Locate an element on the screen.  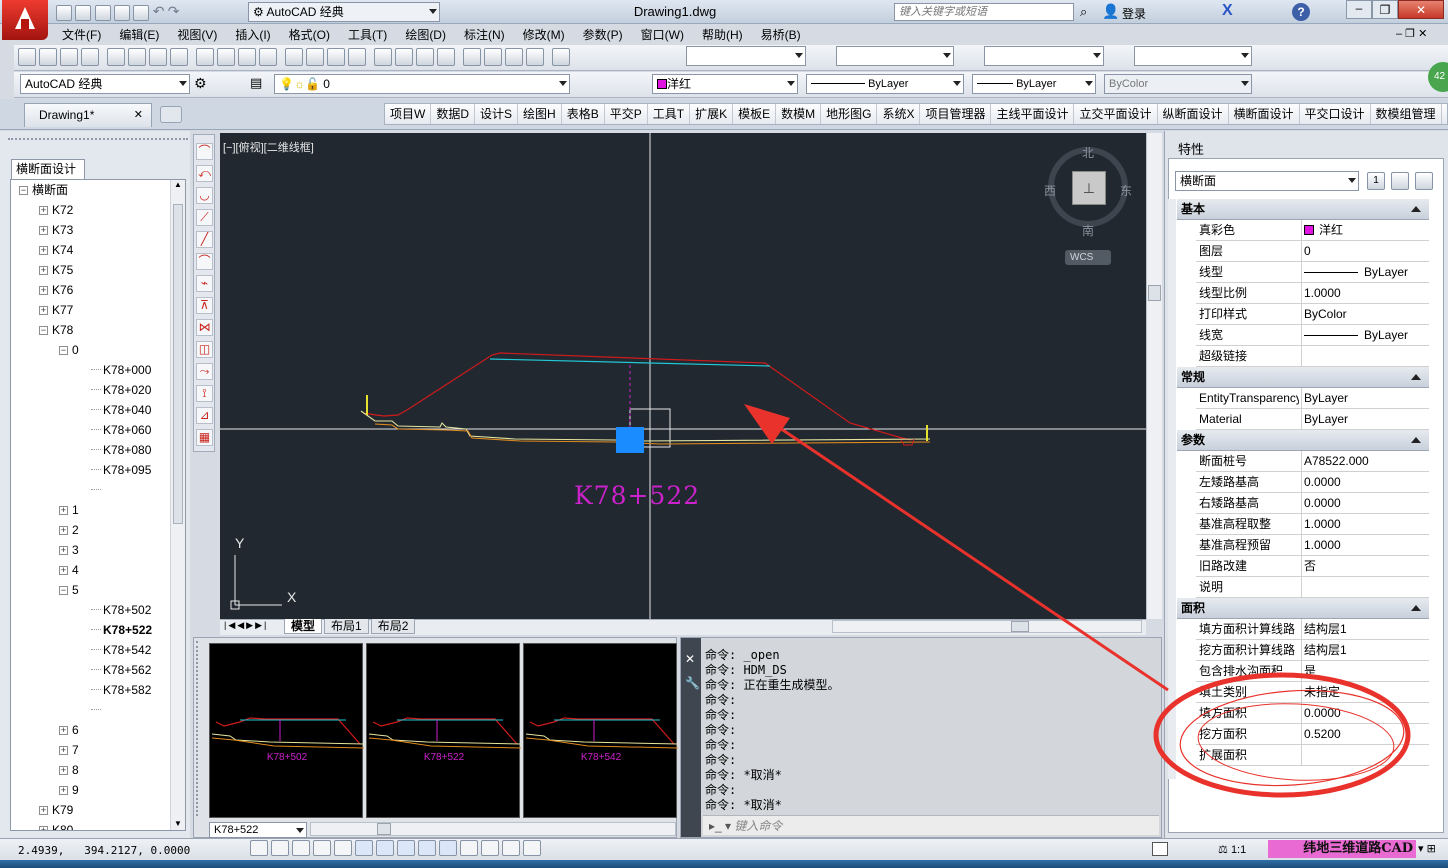
dyn-toggle-icon is located at coordinates (427, 848).